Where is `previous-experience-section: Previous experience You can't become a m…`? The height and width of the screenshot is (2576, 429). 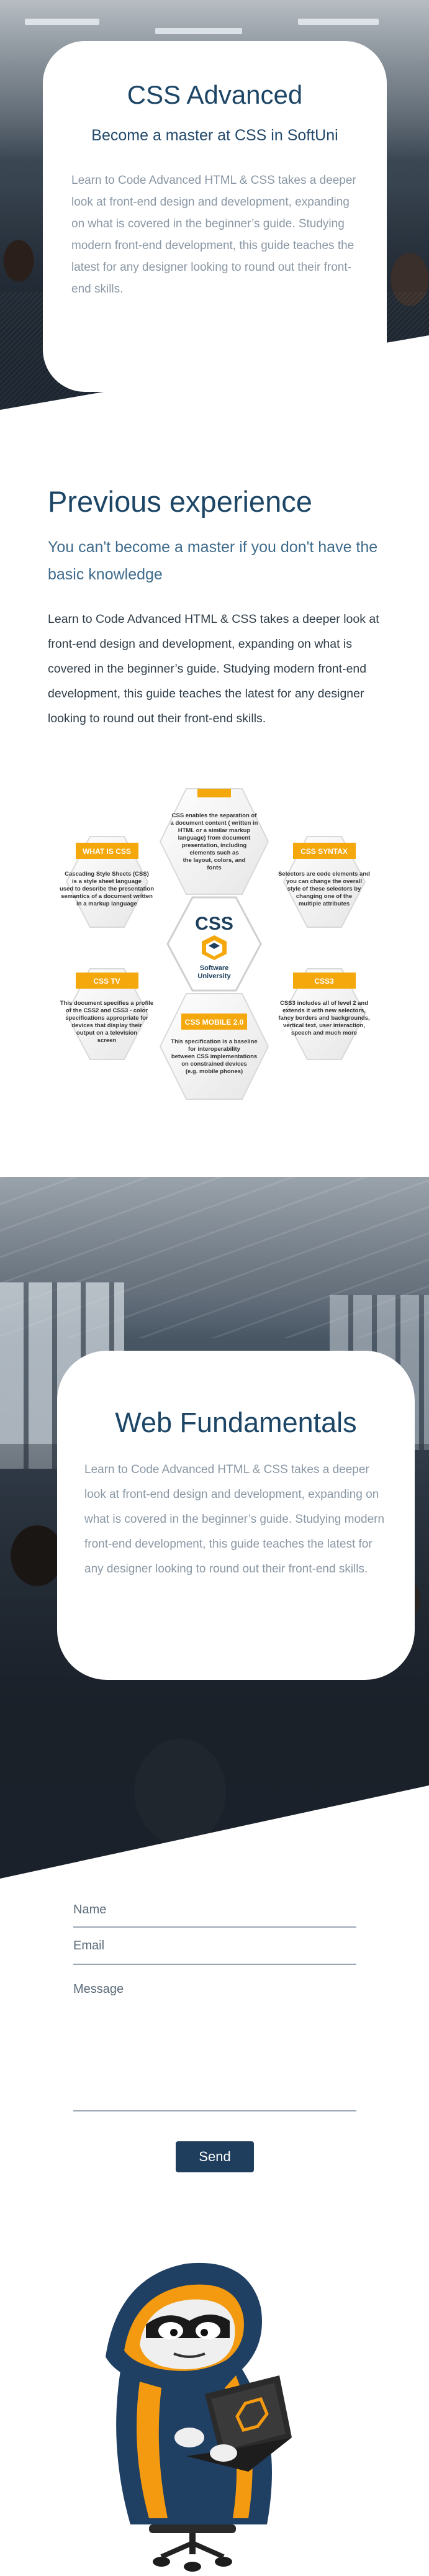
previous-experience-section: Previous experience You can't become a m… is located at coordinates (221, 607).